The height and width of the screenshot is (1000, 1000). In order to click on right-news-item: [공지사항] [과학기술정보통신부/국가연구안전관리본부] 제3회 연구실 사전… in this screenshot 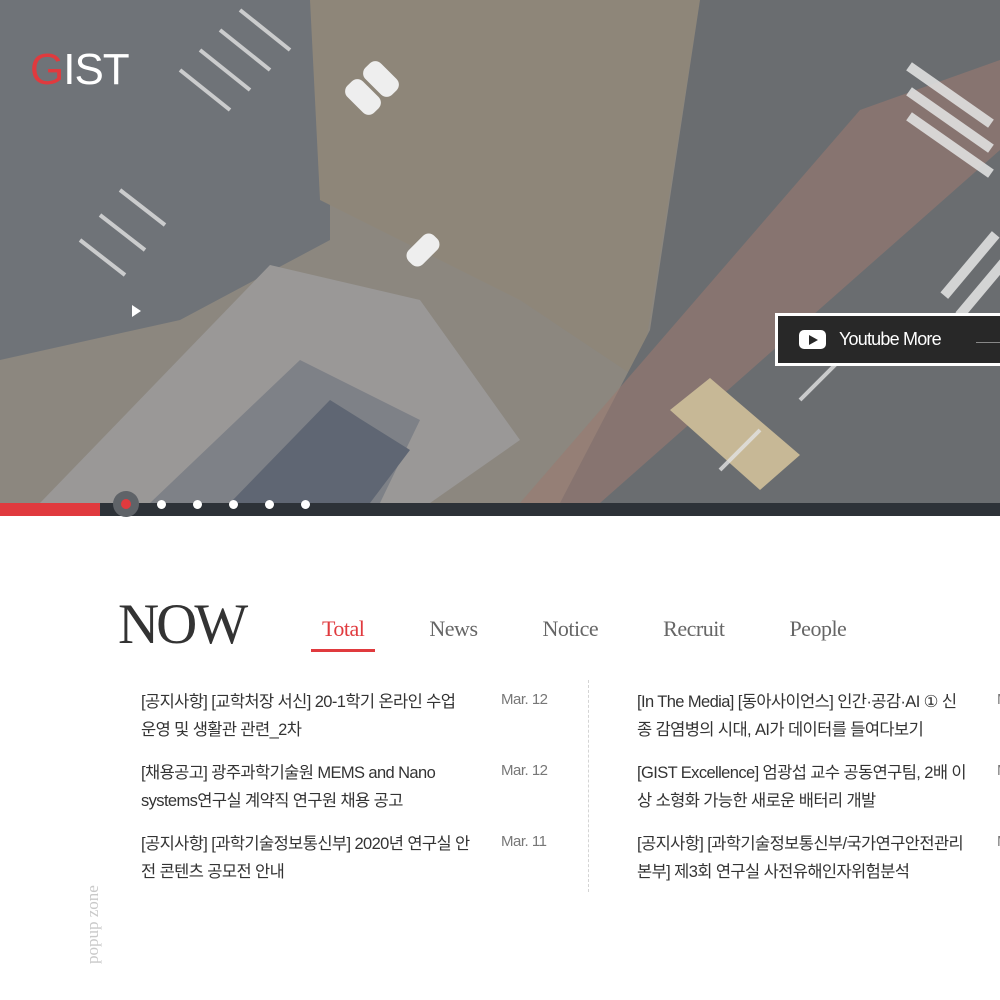, I will do `click(818, 865)`.